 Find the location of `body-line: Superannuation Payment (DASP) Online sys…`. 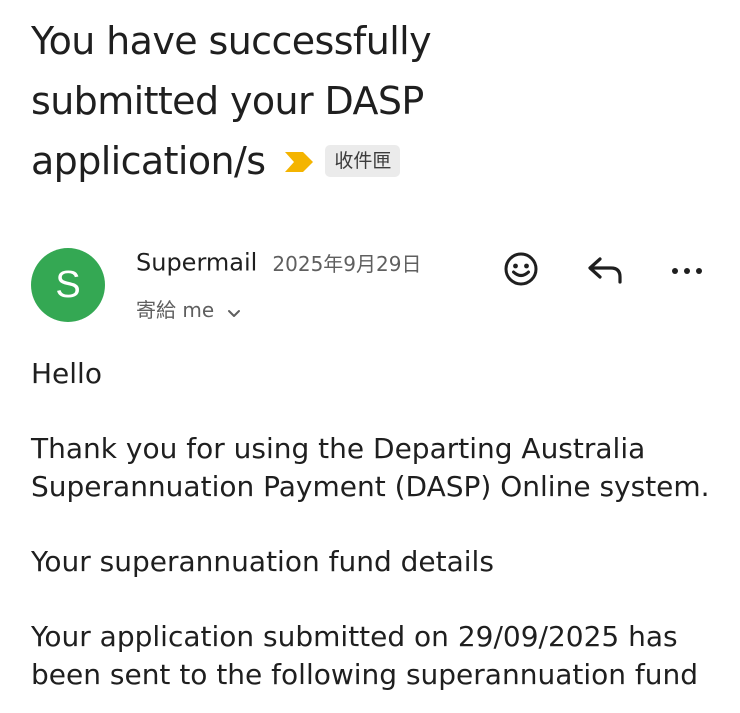

body-line: Superannuation Payment (DASP) Online sys… is located at coordinates (370, 486).